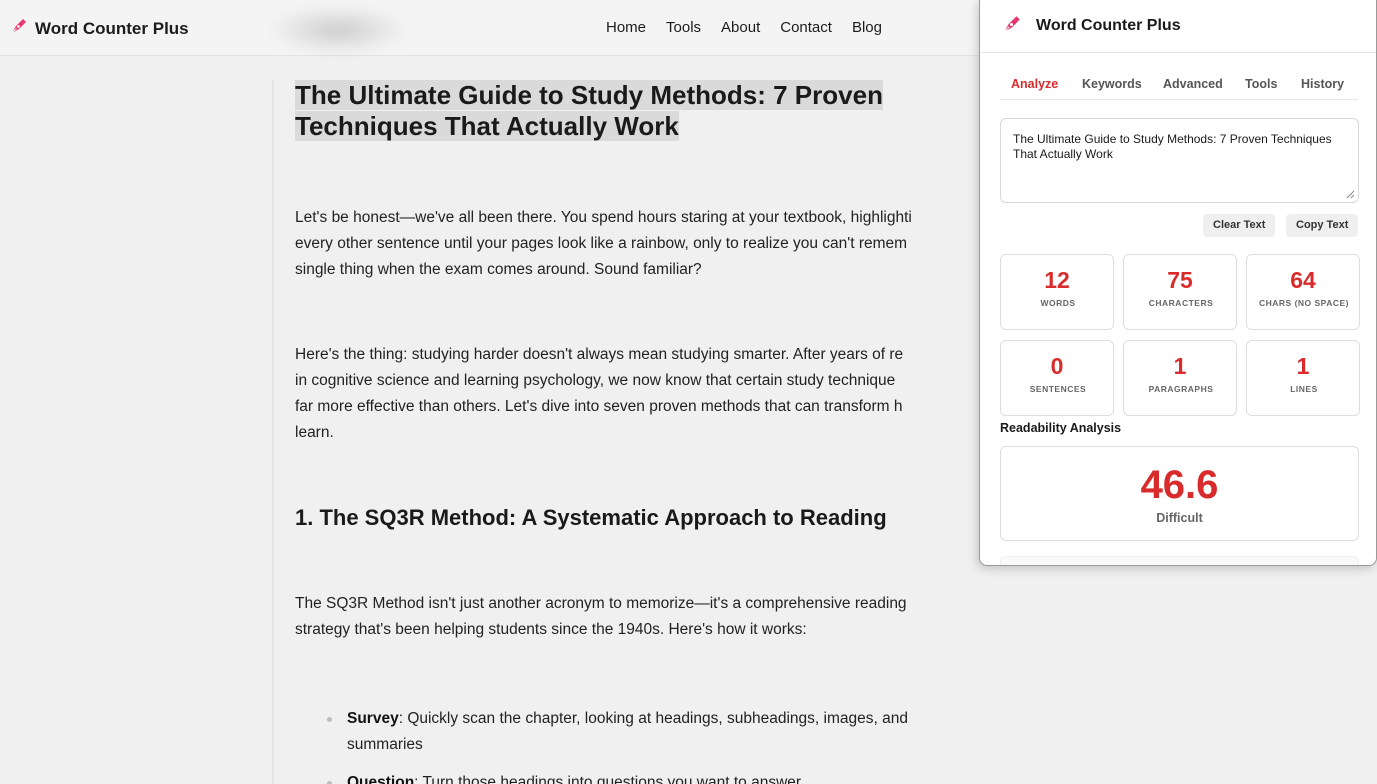  I want to click on resize-handle-icon, so click(1350, 194).